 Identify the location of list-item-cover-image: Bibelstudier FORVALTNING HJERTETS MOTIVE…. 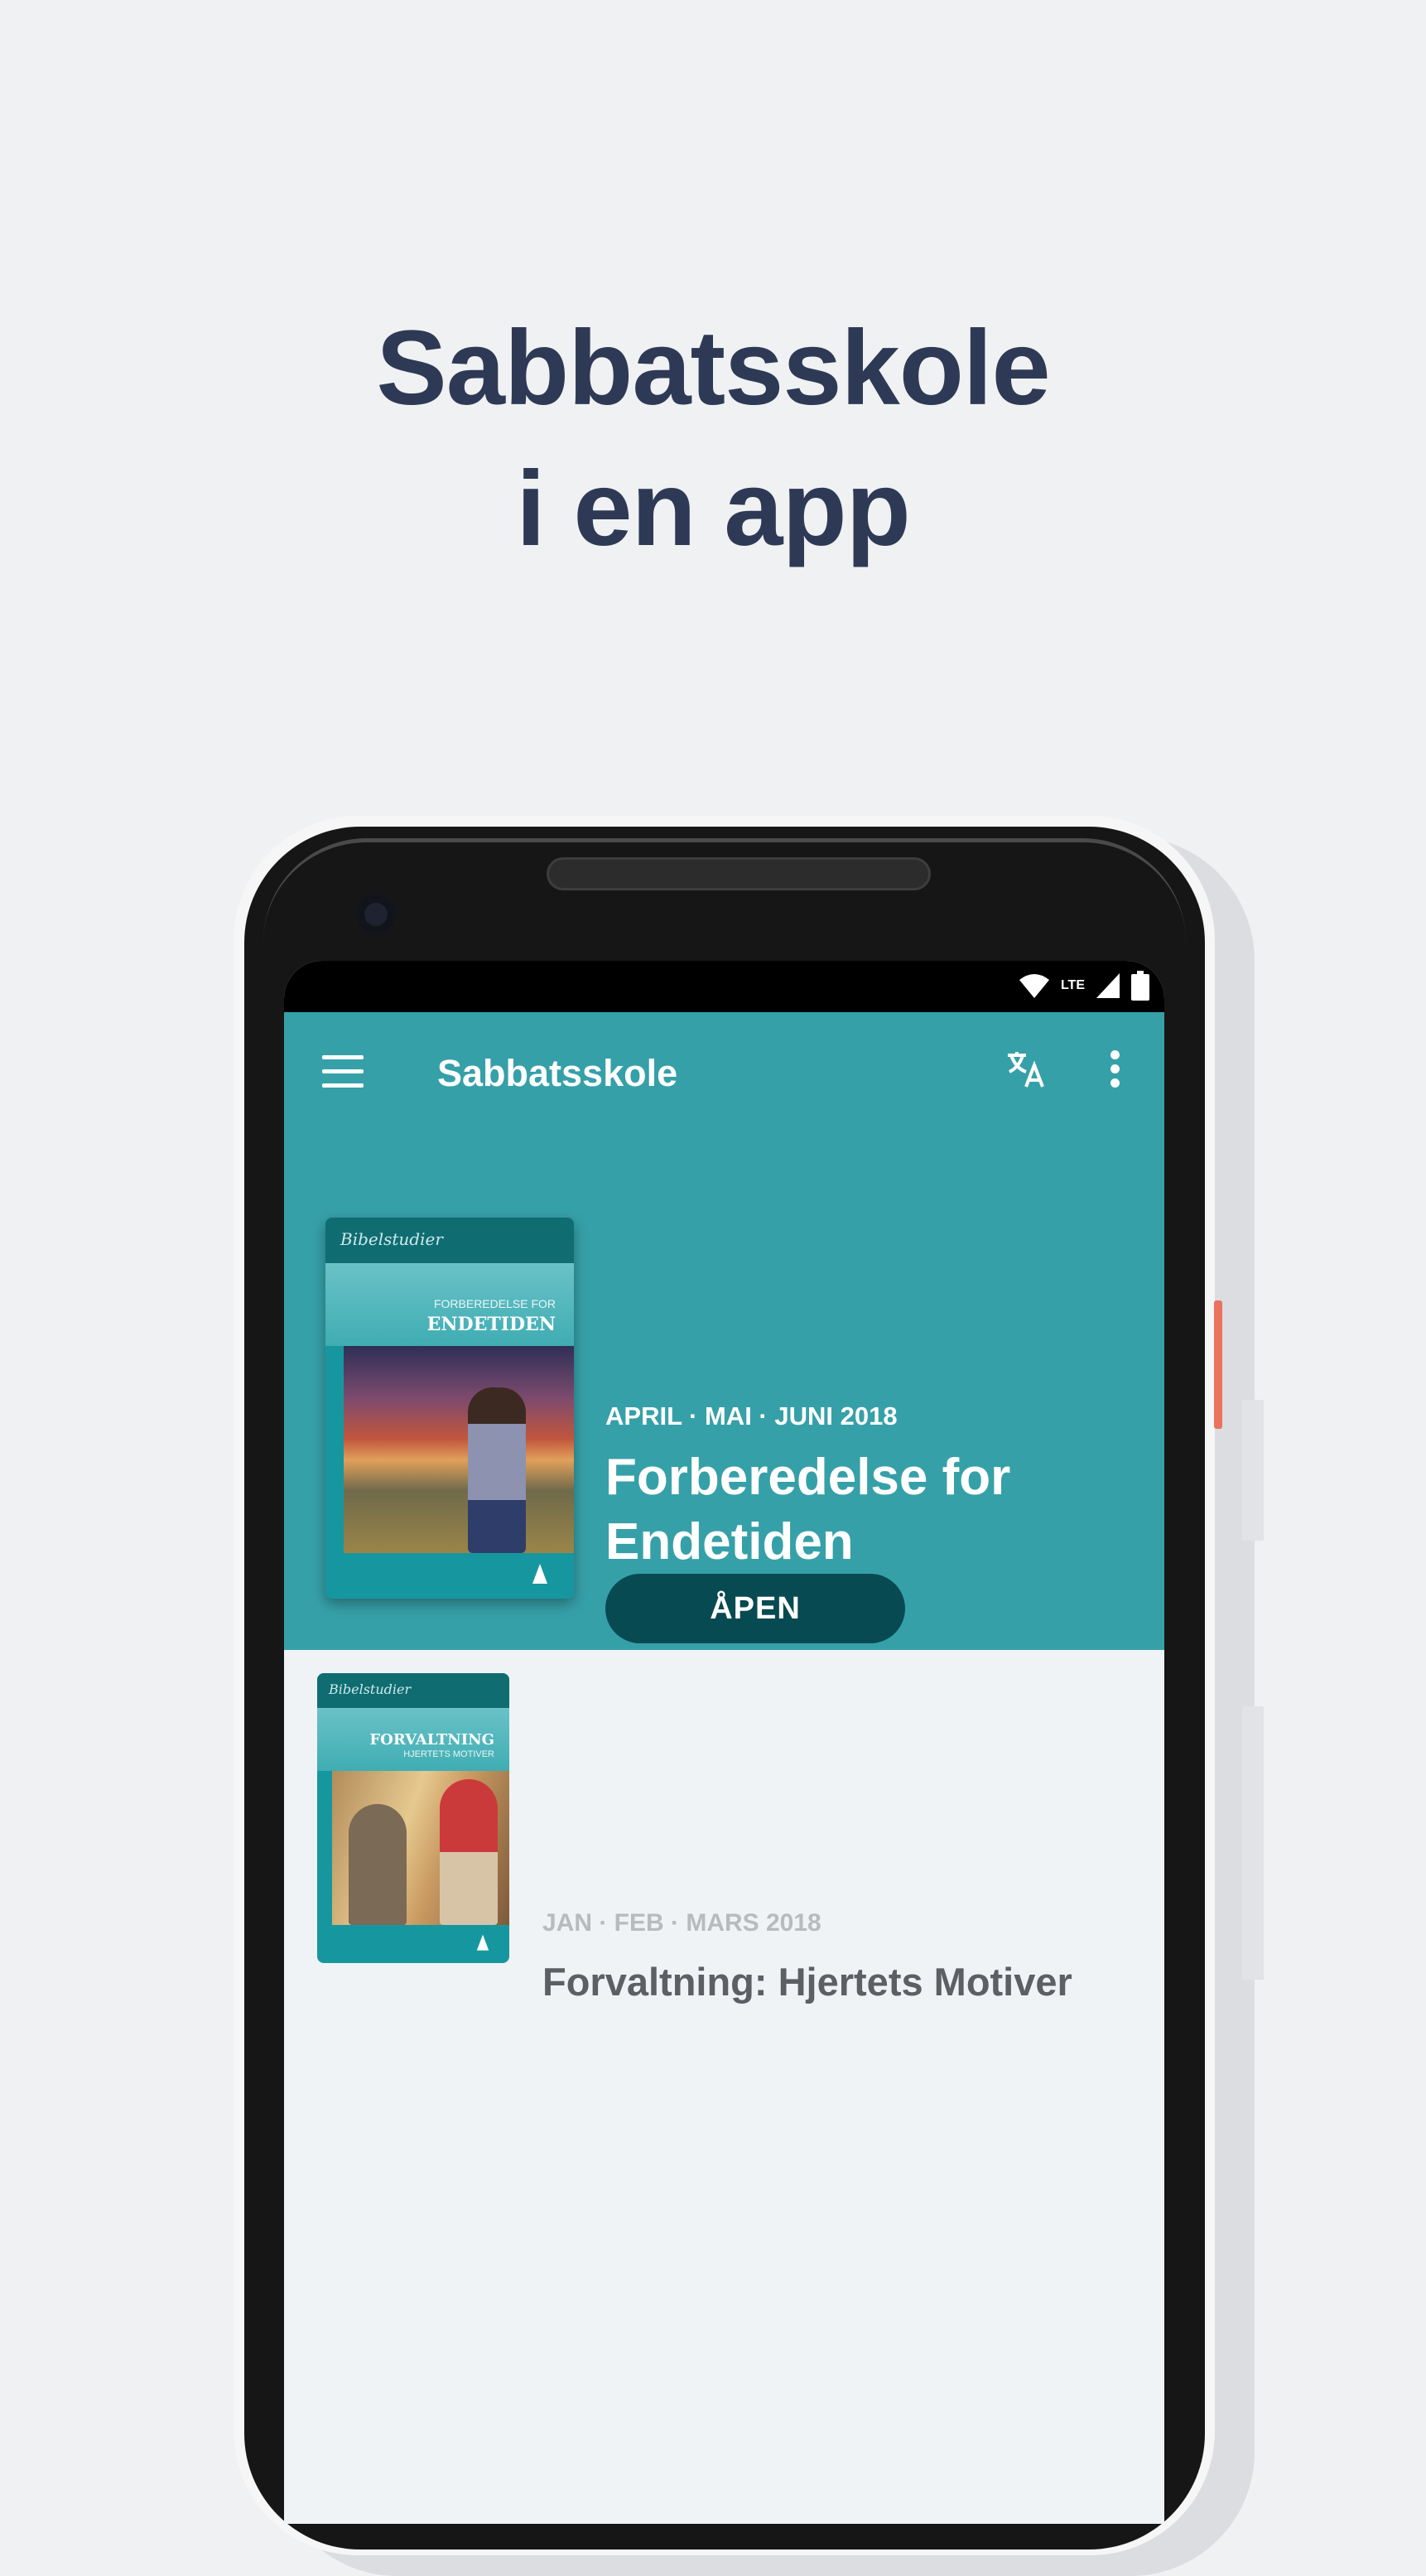
(413, 1818).